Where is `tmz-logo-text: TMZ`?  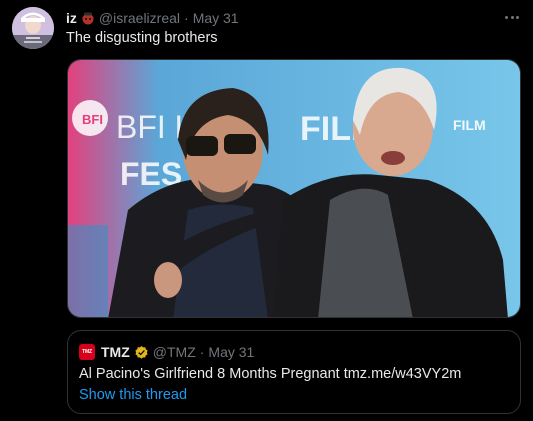 tmz-logo-text: TMZ is located at coordinates (87, 352).